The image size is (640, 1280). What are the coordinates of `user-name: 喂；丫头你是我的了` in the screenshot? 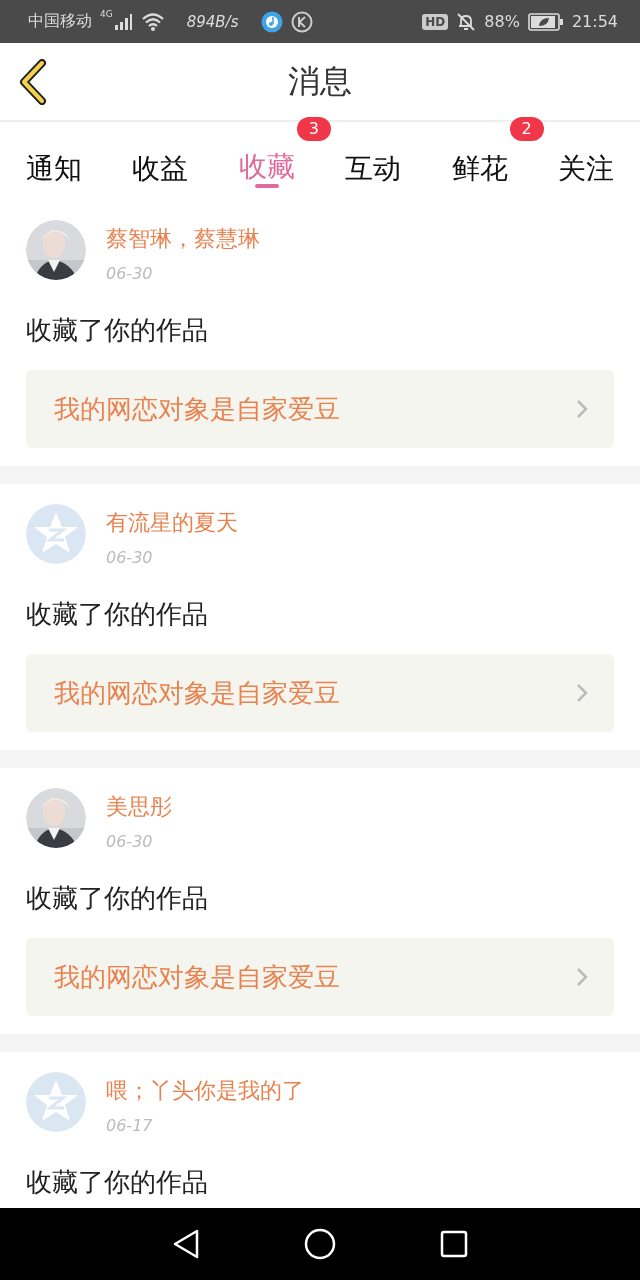 It's located at (205, 1091).